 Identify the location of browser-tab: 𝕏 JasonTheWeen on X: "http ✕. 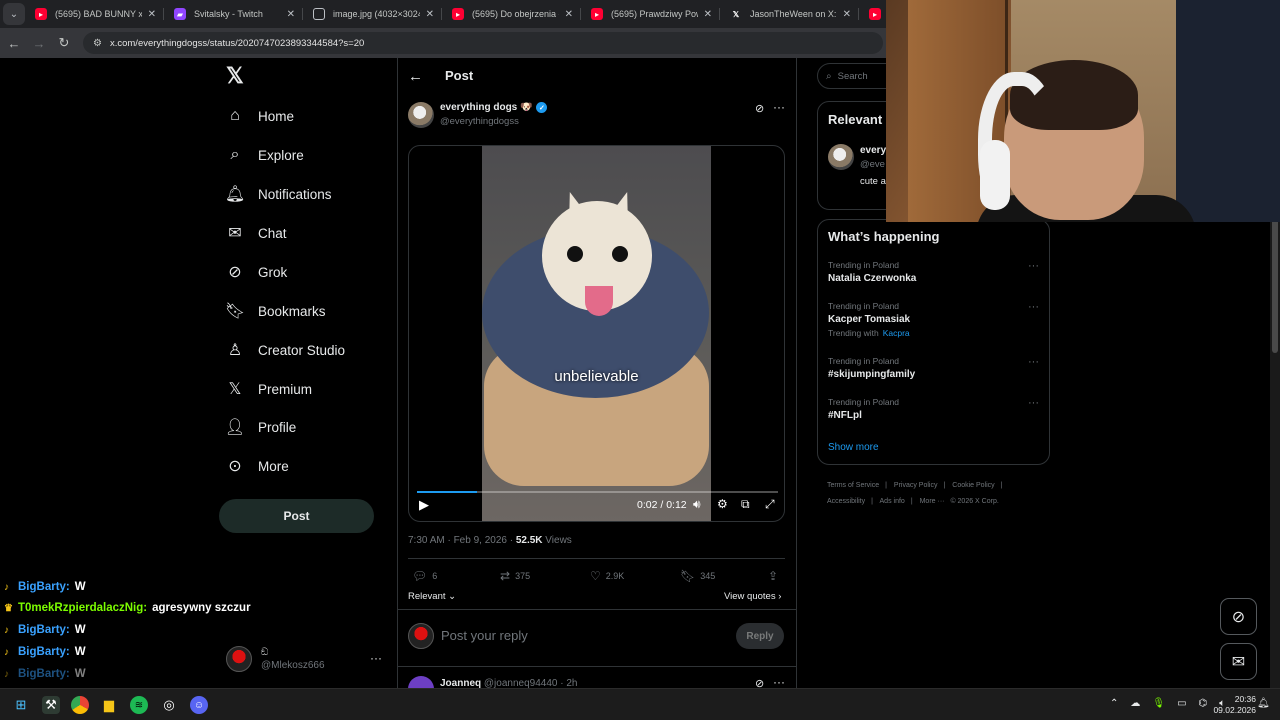
(789, 14).